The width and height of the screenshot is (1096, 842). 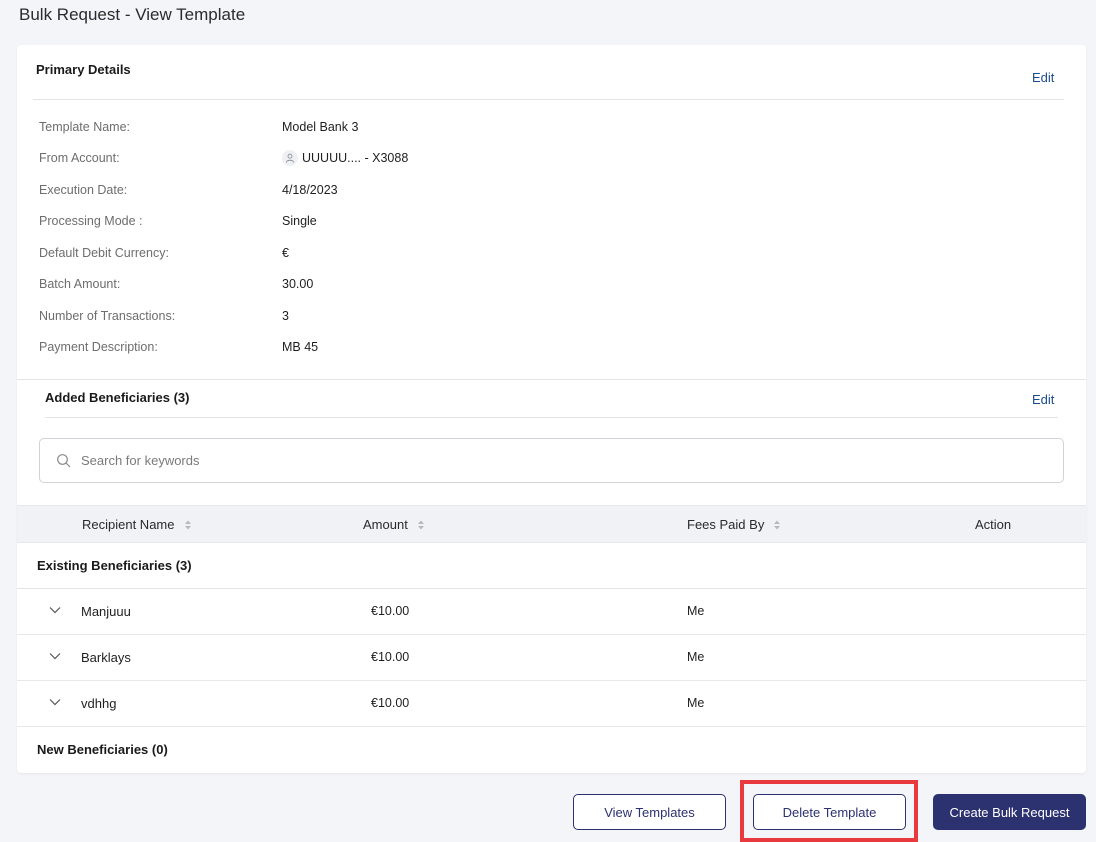 What do you see at coordinates (85, 127) in the screenshot?
I see `template-name-label: Template Name:` at bounding box center [85, 127].